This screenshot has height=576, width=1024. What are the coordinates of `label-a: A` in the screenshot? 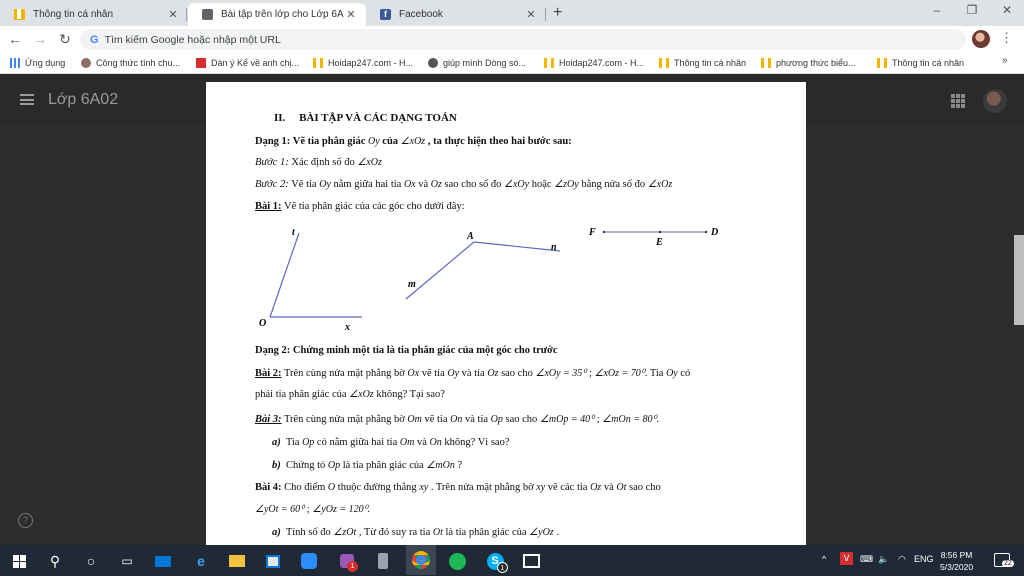 It's located at (470, 236).